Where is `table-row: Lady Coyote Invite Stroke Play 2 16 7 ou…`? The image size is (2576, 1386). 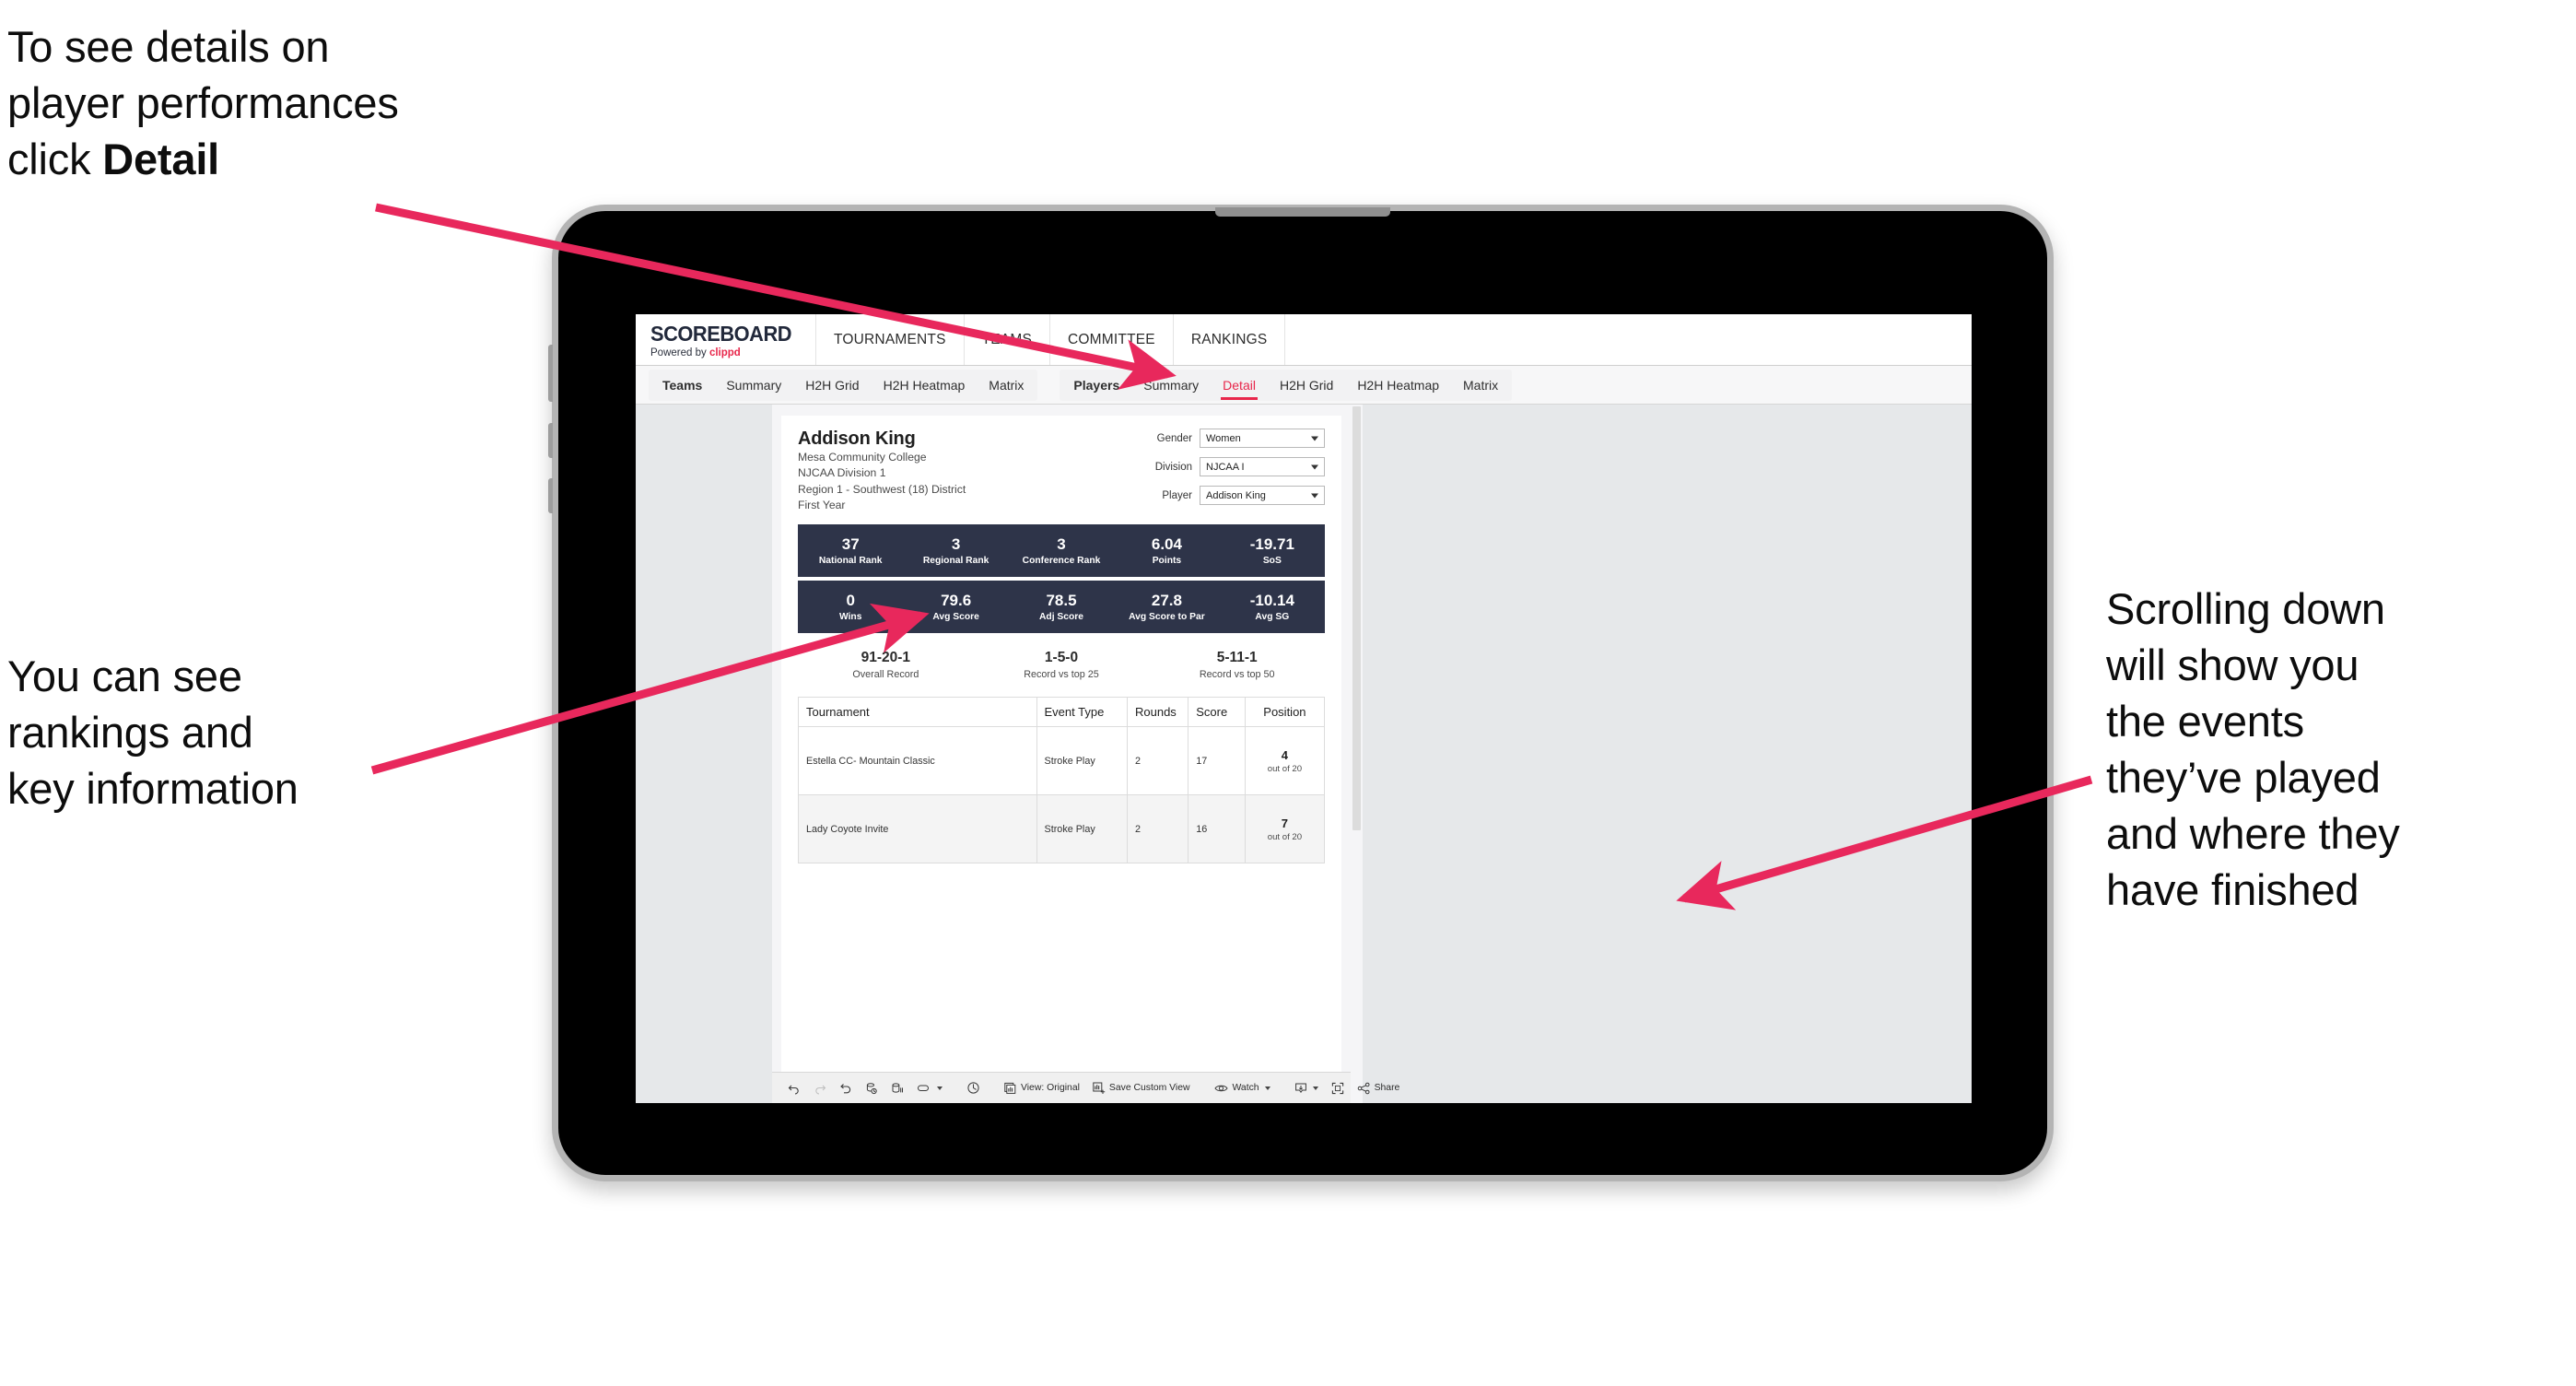 table-row: Lady Coyote Invite Stroke Play 2 16 7 ou… is located at coordinates (1062, 829).